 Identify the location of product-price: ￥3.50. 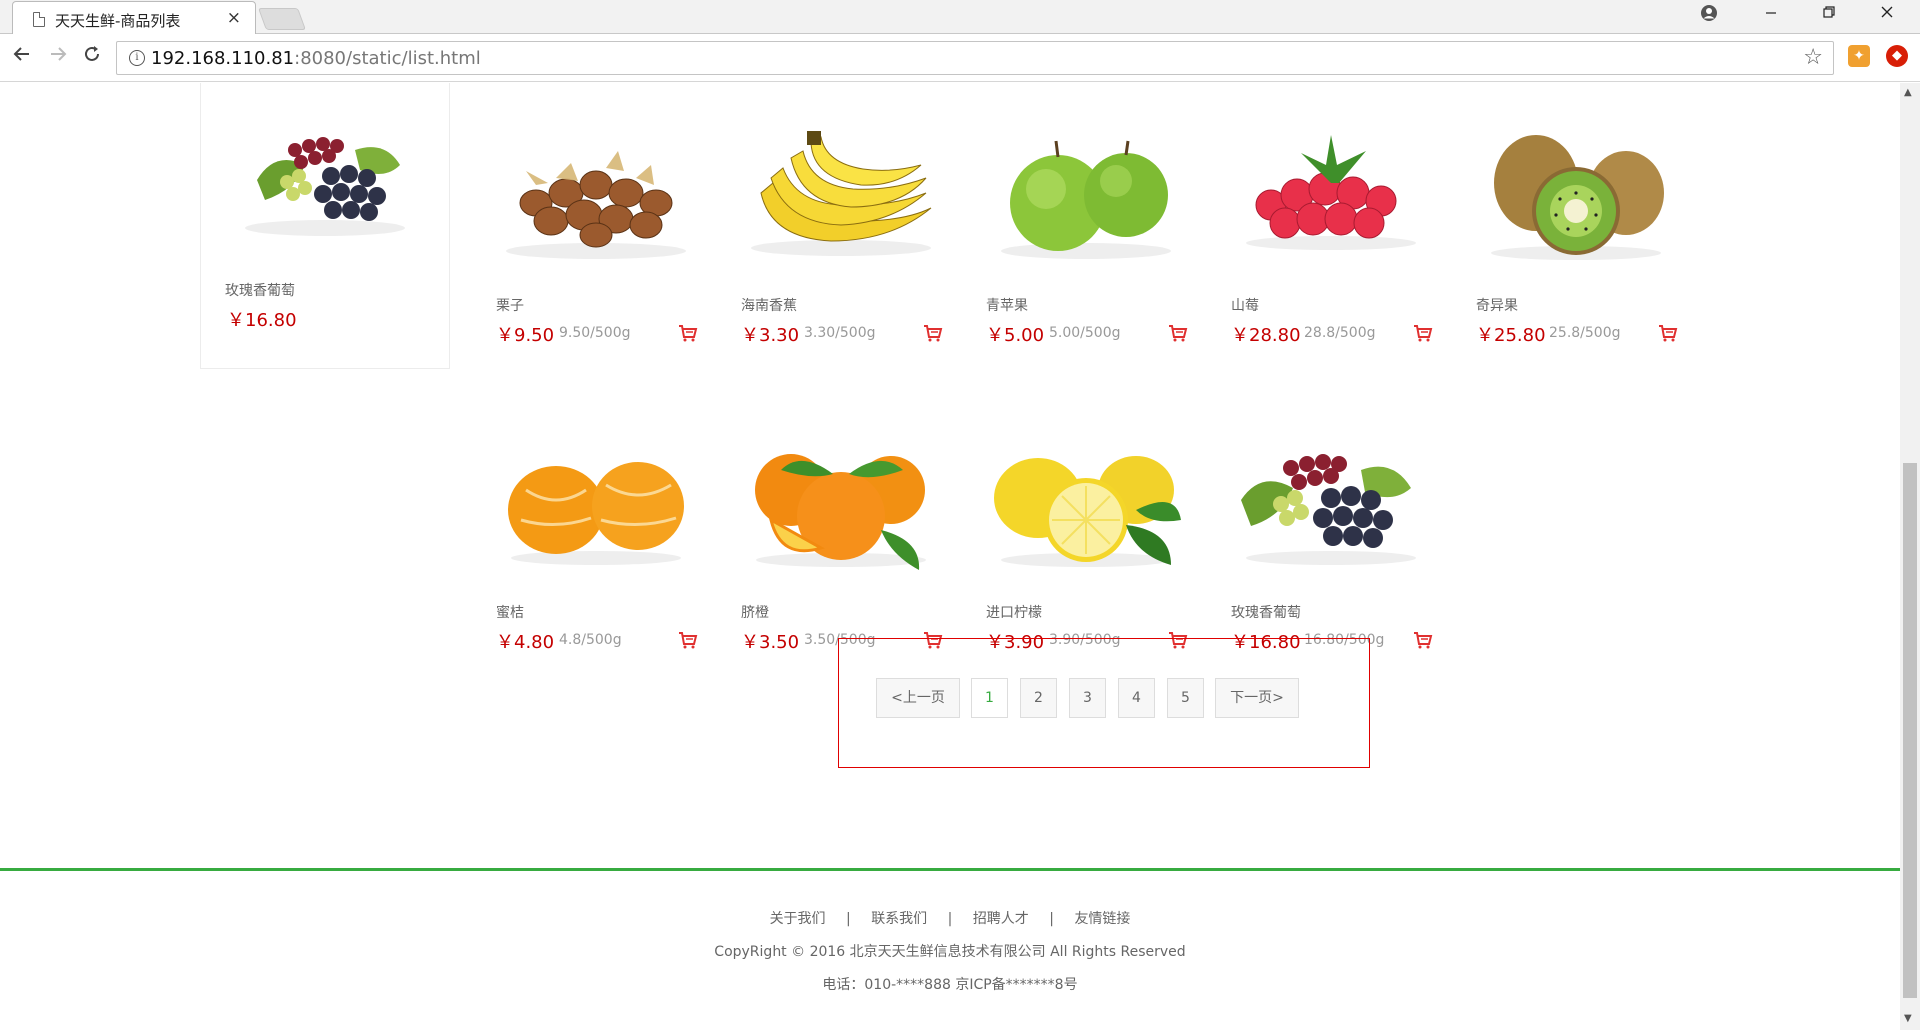
(770, 642).